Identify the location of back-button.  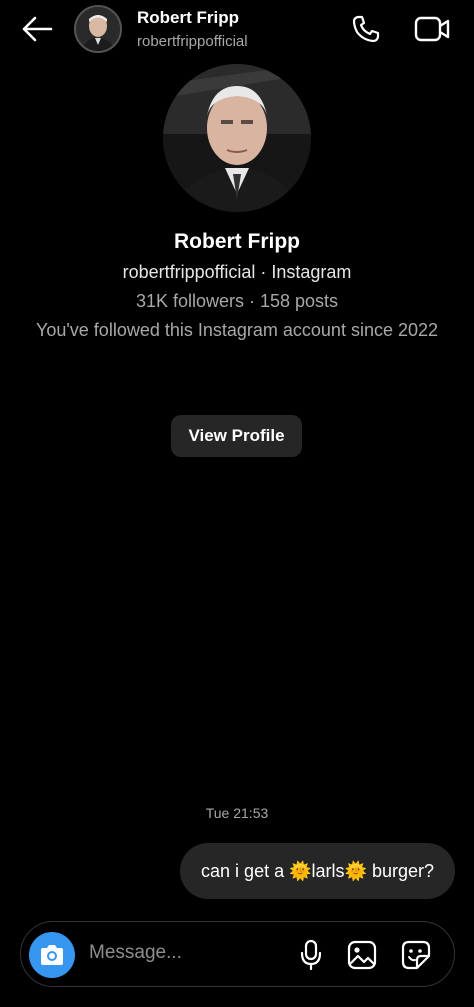
(37, 29).